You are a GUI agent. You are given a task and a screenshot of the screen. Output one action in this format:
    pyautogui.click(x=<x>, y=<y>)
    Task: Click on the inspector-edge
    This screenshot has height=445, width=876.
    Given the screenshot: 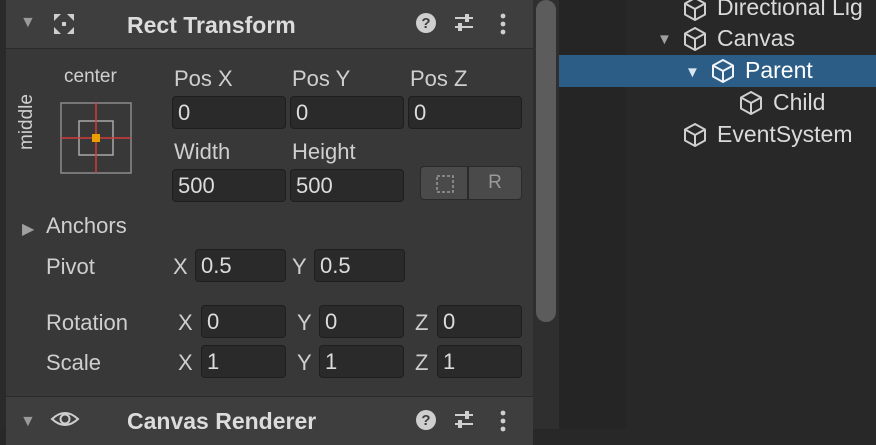 What is the action you would take?
    pyautogui.click(x=3, y=214)
    